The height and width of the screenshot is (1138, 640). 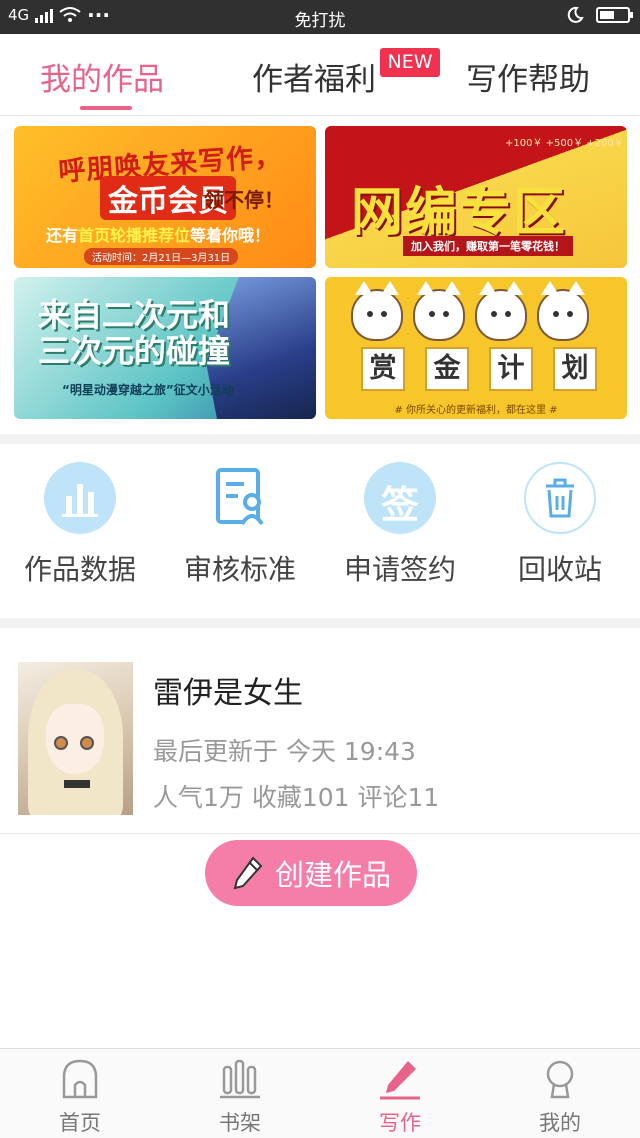 I want to click on bottom-nav: 首页 书架 写作 我的, so click(x=320, y=1093).